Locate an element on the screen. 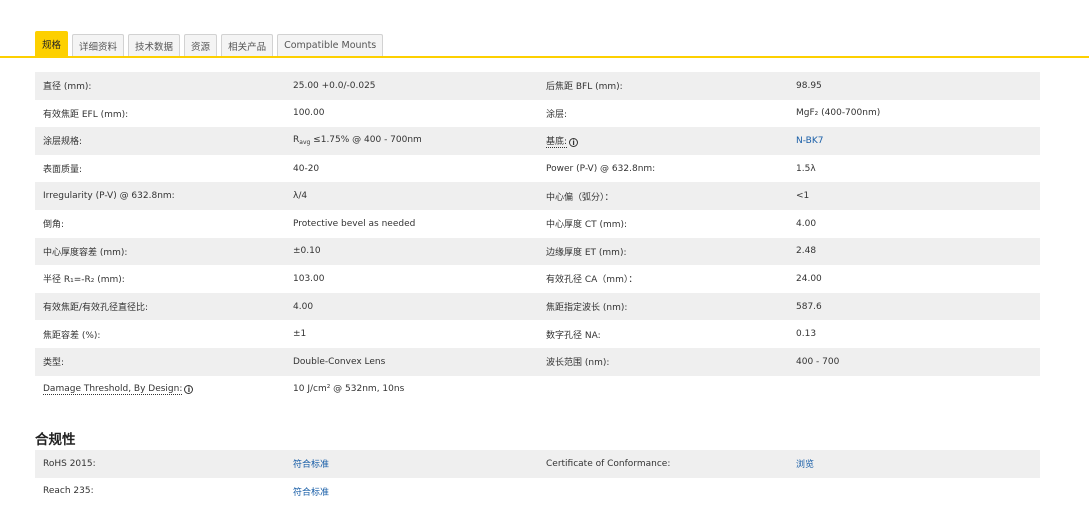 The image size is (1089, 531). spec-value: 100.00 is located at coordinates (309, 113).